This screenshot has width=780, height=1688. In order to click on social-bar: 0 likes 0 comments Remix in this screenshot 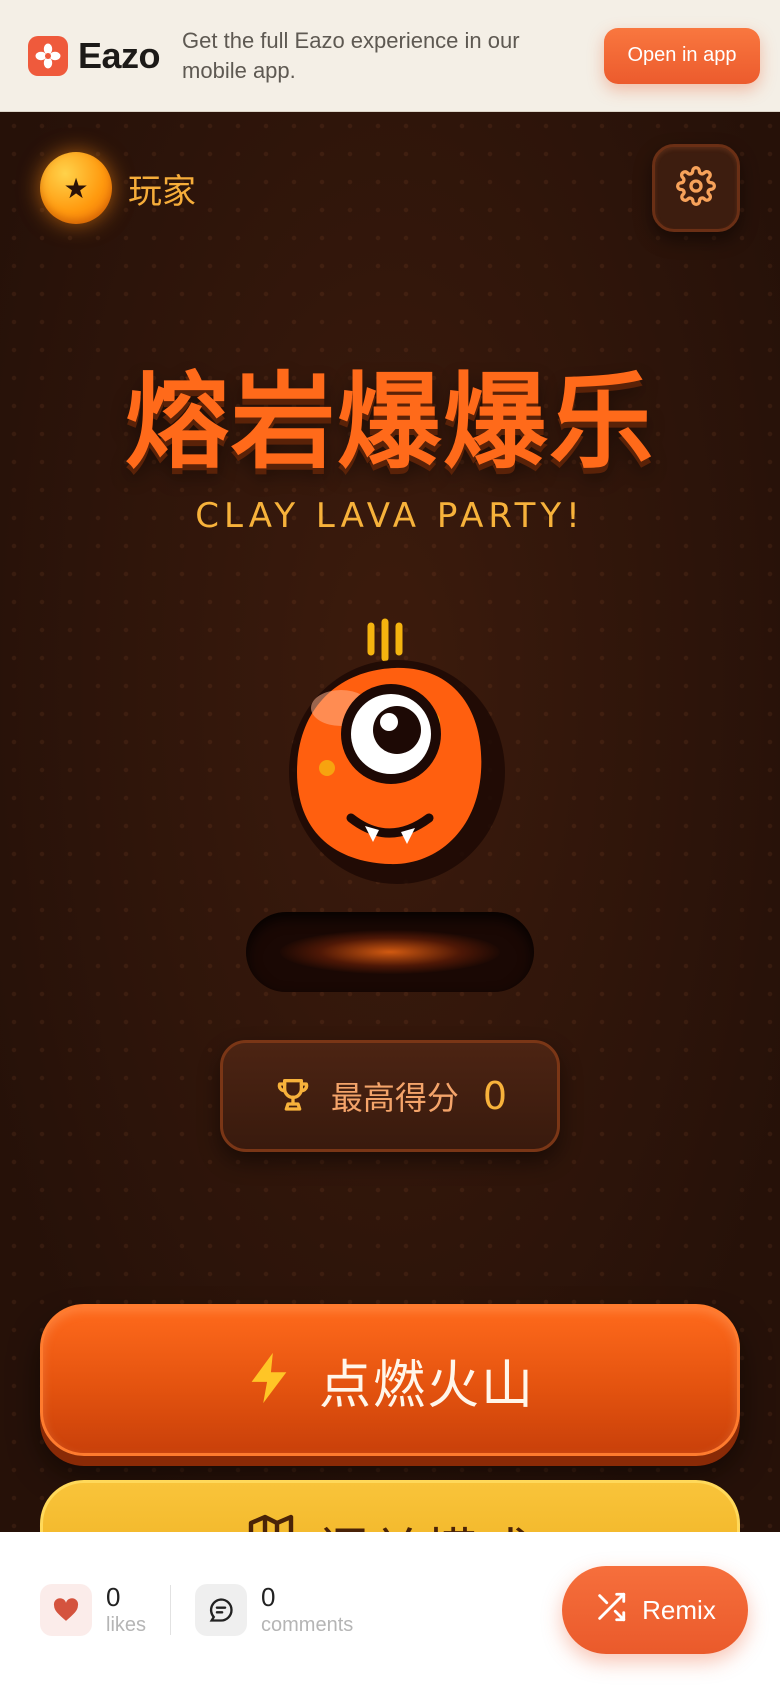, I will do `click(390, 1610)`.